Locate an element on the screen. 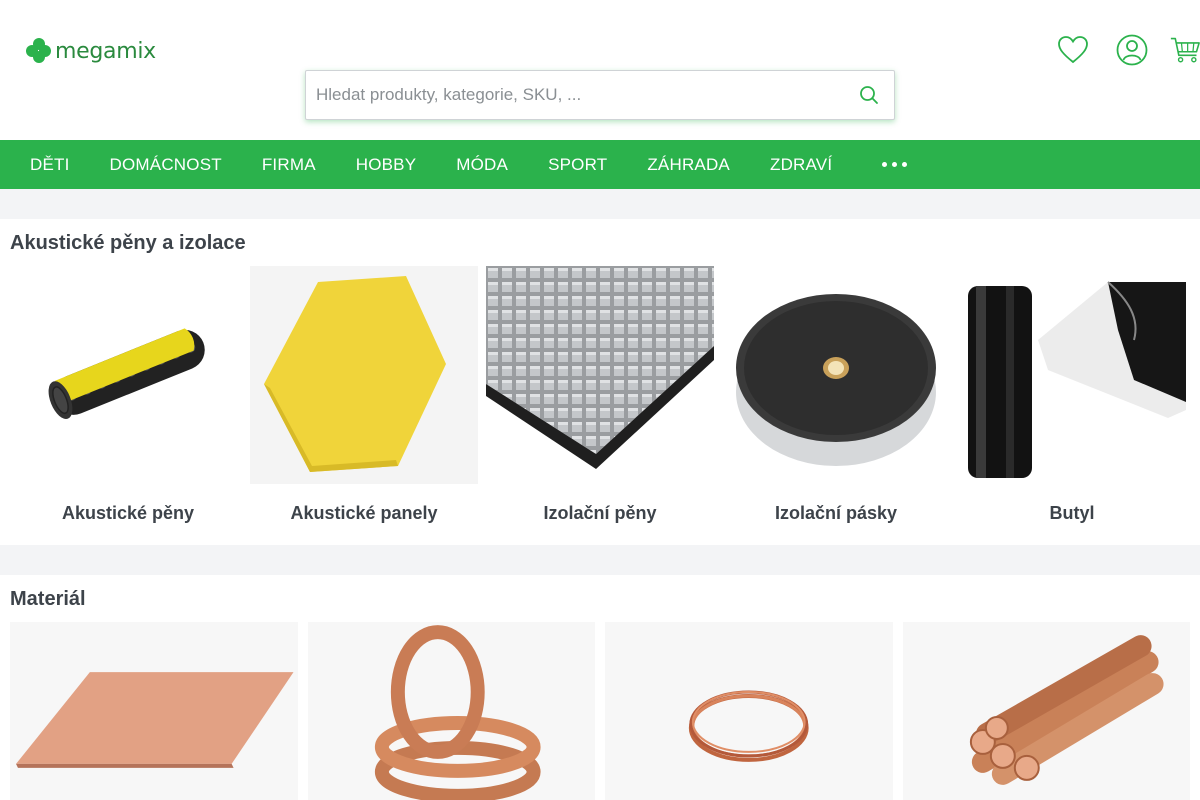  category-label: Akustické panely is located at coordinates (364, 513).